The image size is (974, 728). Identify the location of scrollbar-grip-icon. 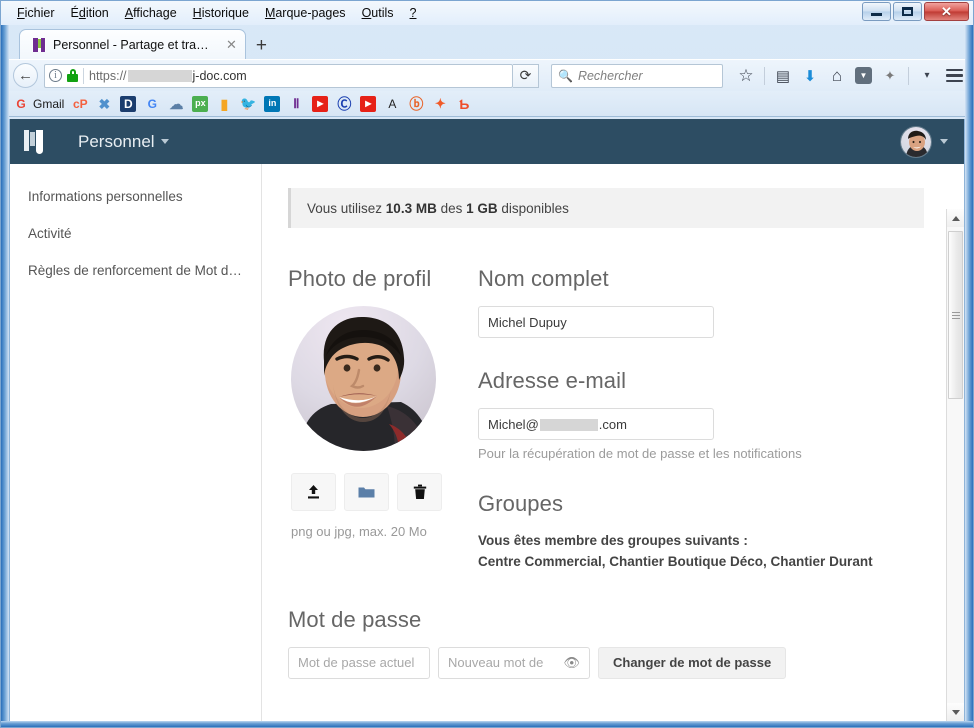
(955, 315).